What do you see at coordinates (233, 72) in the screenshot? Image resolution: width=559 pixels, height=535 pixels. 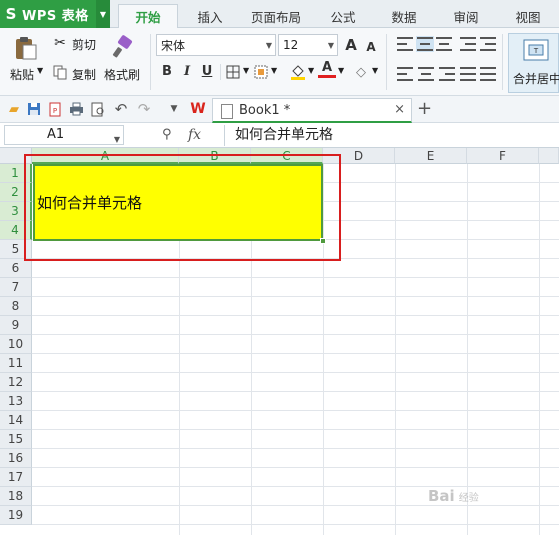 I see `borders-icon` at bounding box center [233, 72].